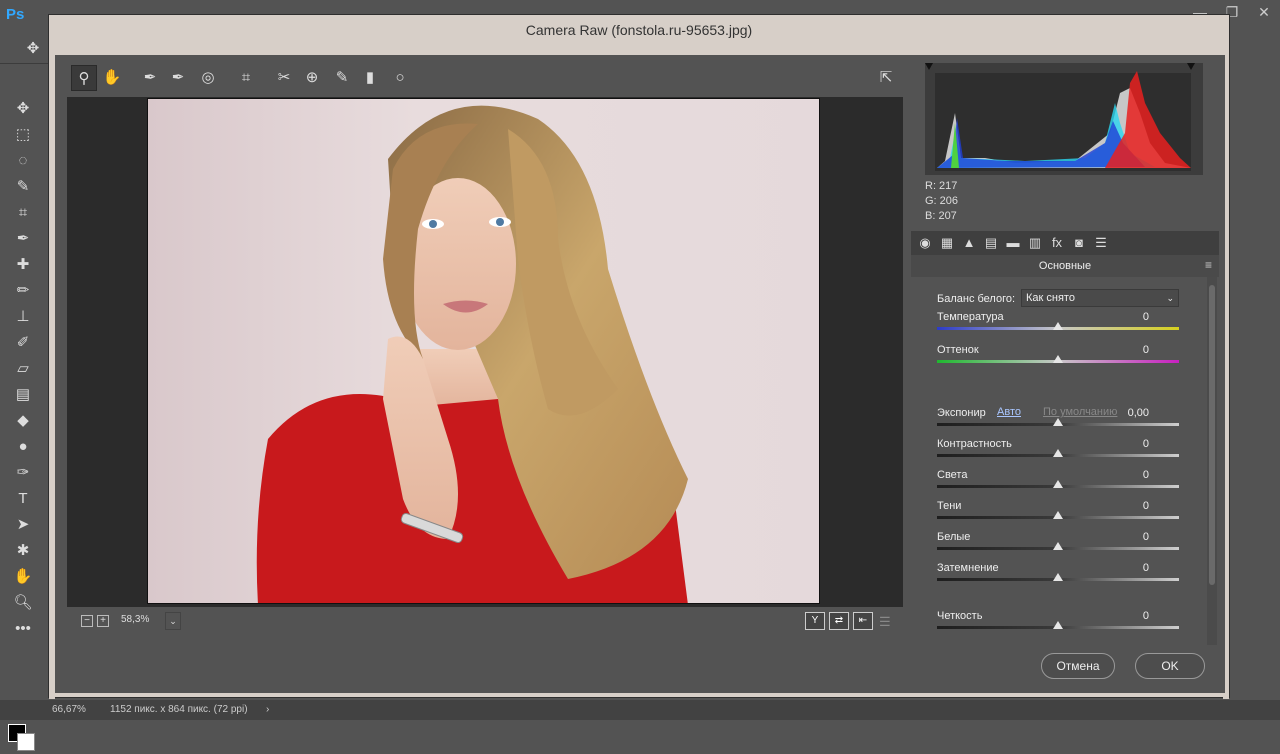 This screenshot has height=754, width=1280. What do you see at coordinates (150, 78) in the screenshot?
I see `white-balance-icon: ✒` at bounding box center [150, 78].